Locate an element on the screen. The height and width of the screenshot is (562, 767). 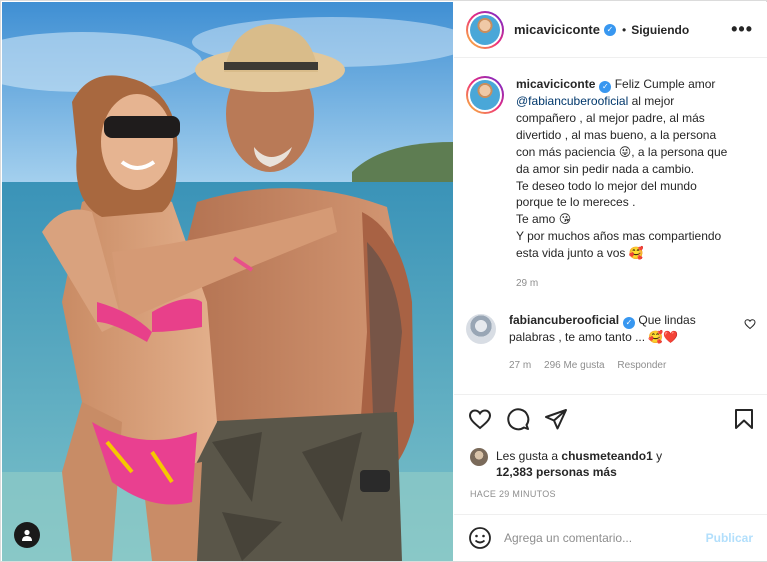
caption-username: micaviciconte is located at coordinates (555, 84).